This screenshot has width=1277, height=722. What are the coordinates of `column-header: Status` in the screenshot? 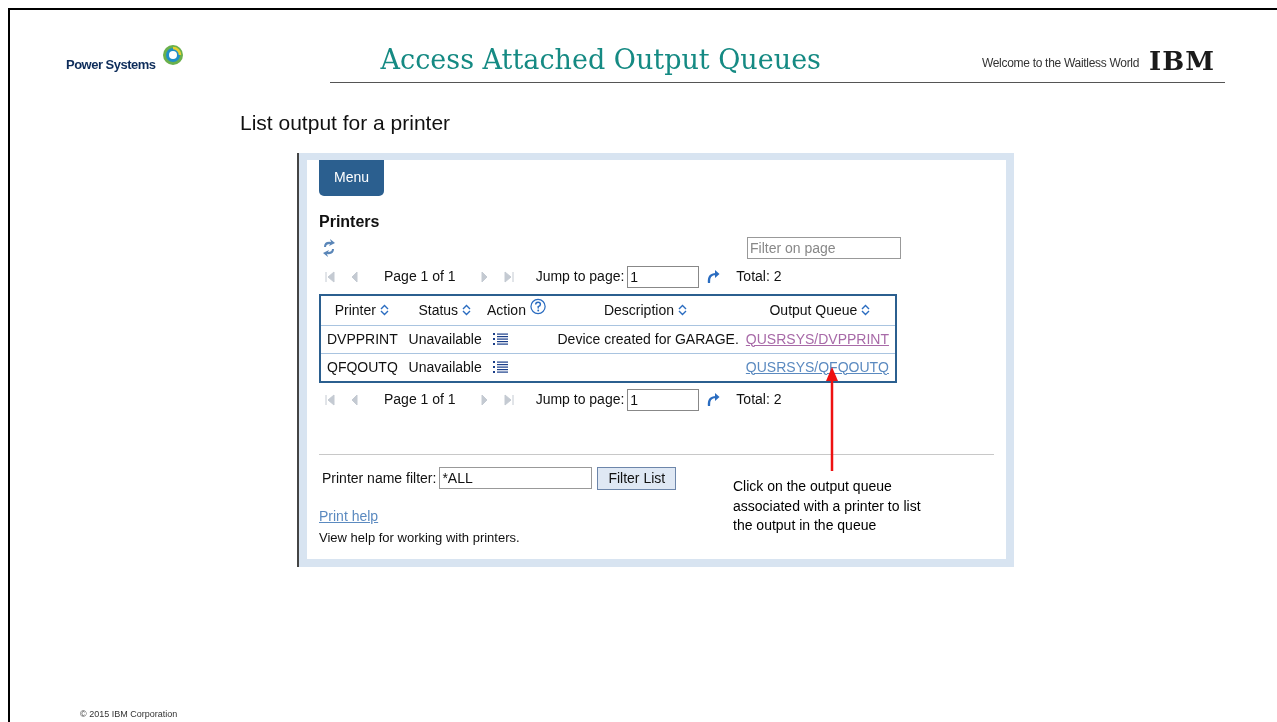 It's located at (438, 310).